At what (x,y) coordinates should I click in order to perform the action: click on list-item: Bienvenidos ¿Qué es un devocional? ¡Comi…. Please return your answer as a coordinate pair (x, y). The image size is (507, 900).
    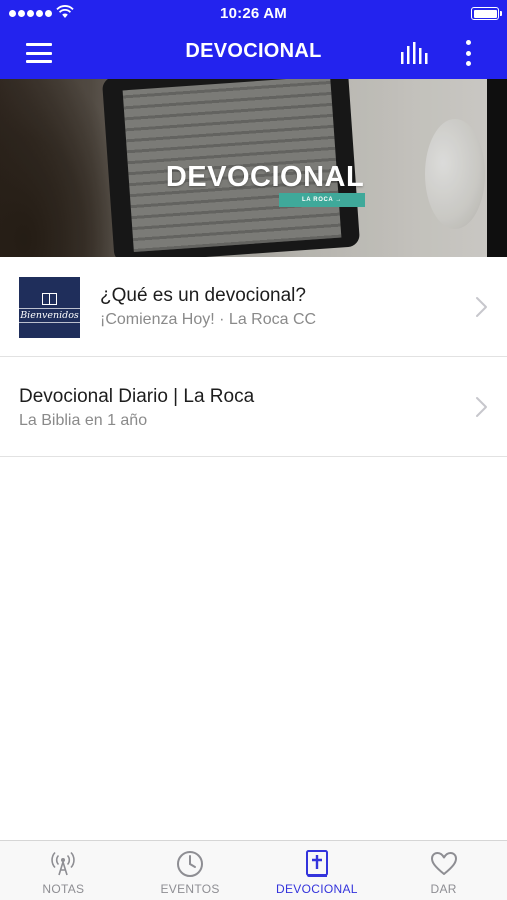
    Looking at the image, I should click on (253, 307).